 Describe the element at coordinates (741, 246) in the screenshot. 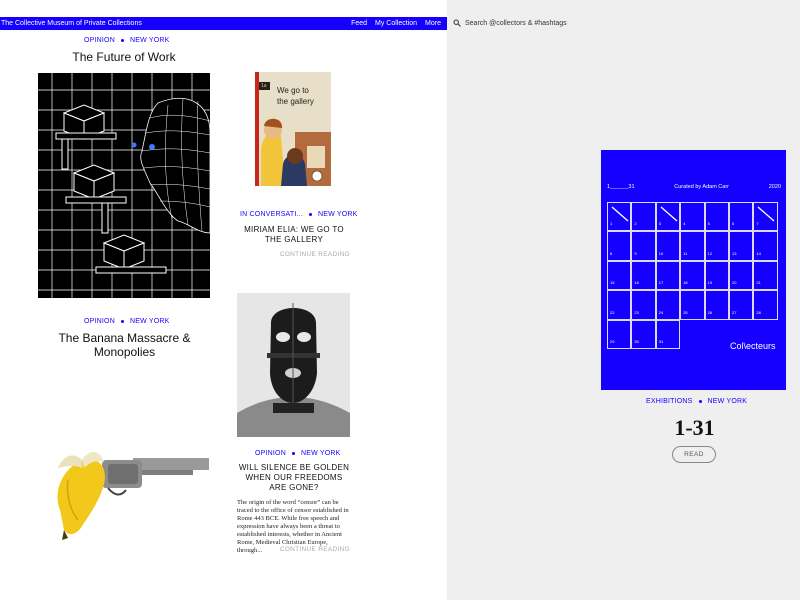

I see `calendar-day-cell: 13` at that location.